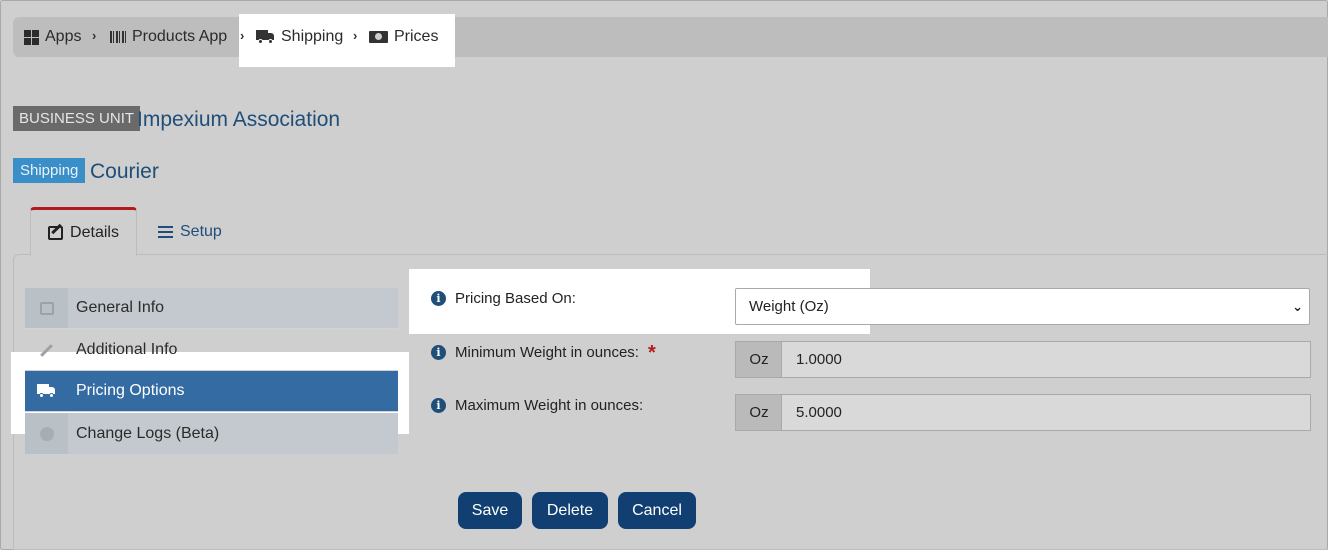 The image size is (1328, 550). Describe the element at coordinates (211, 308) in the screenshot. I see `sidebar-item-general-info: General Info` at that location.